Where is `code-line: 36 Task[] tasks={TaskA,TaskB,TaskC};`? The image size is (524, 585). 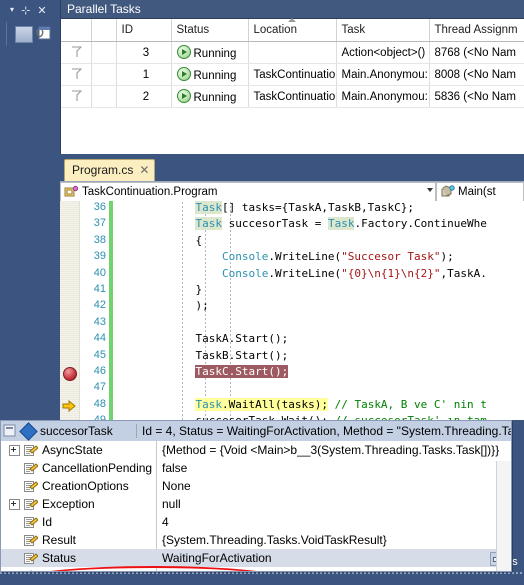
code-line: 36 Task[] tasks={TaskA,TaskB,TaskC}; is located at coordinates (292, 209).